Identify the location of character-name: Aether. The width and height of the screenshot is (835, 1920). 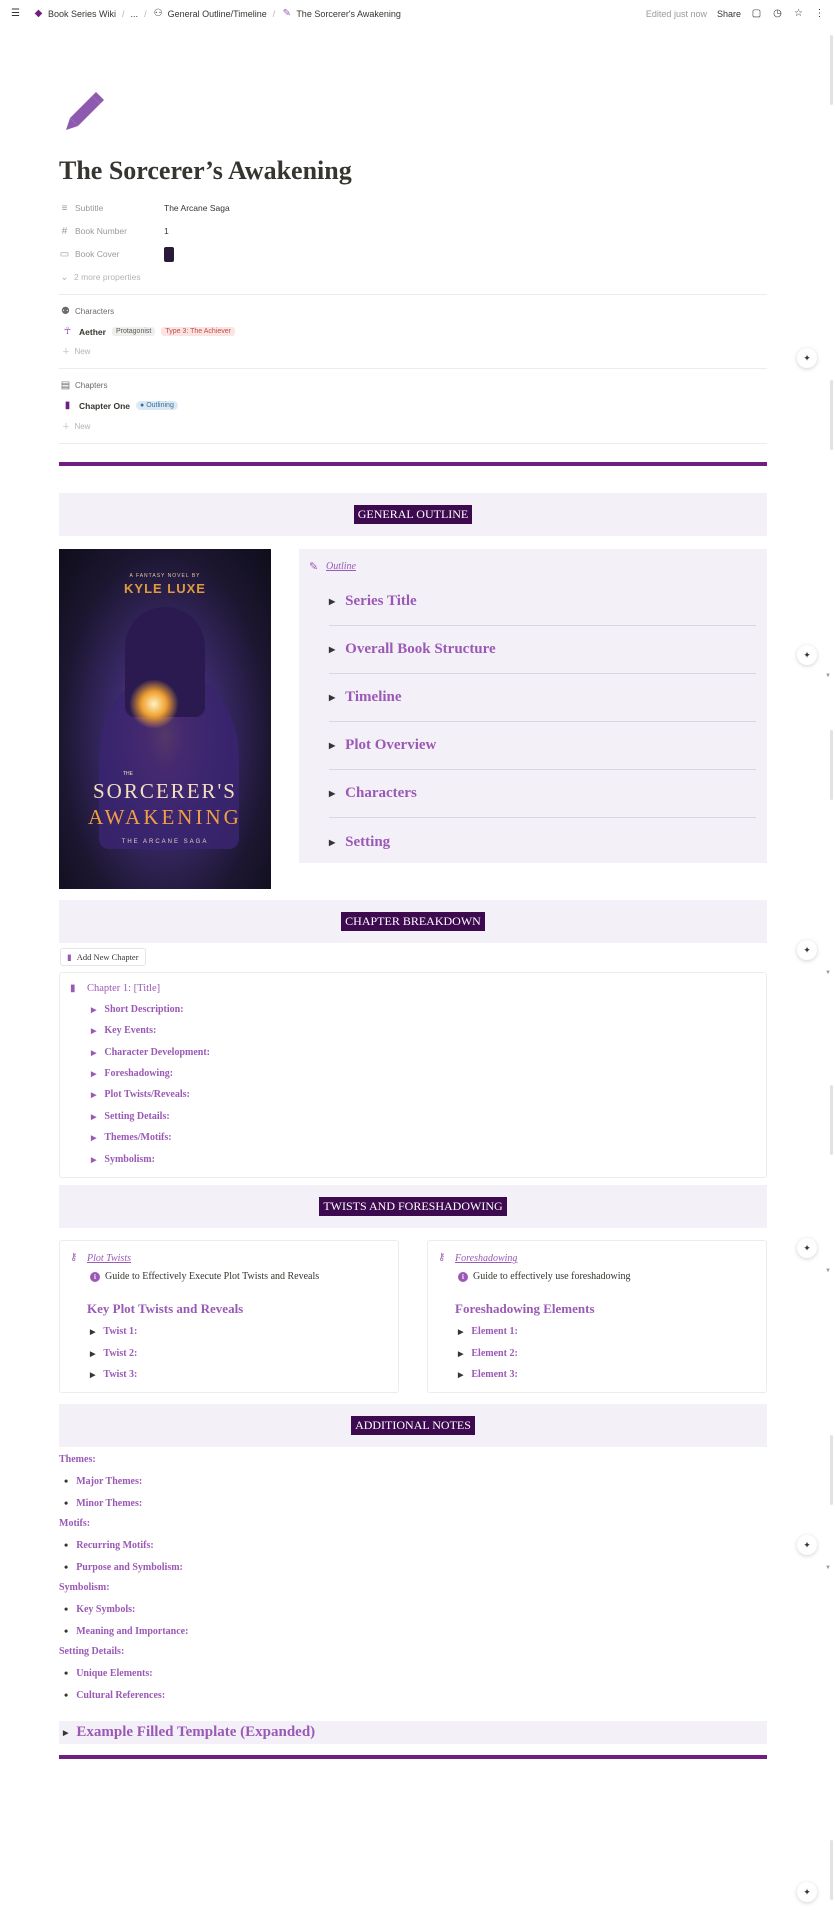
(92, 332).